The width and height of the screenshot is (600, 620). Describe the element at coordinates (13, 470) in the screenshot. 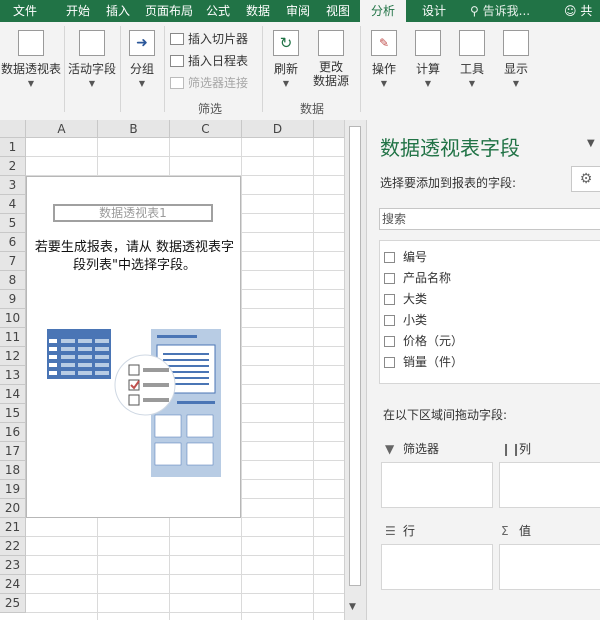

I see `row-header: 18` at that location.